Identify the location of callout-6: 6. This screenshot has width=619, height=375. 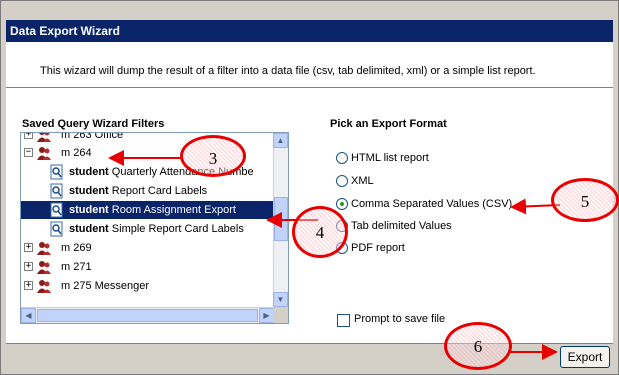
(478, 346).